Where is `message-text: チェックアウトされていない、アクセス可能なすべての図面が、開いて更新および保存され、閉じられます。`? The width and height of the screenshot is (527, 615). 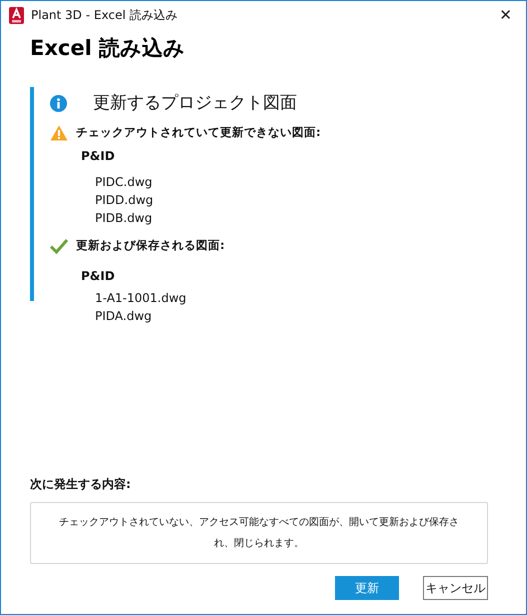
message-text: チェックアウトされていない、アクセス可能なすべての図面が、開いて更新および保存され、閉じられます。 is located at coordinates (259, 533).